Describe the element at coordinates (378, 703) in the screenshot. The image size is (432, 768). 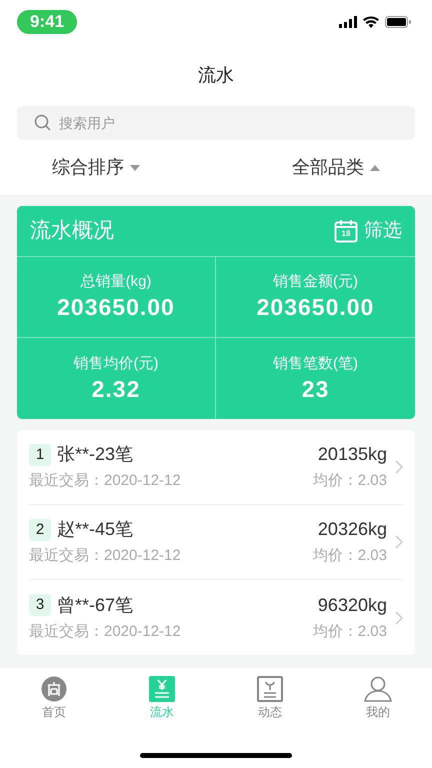
I see `tab-item: 我的` at that location.